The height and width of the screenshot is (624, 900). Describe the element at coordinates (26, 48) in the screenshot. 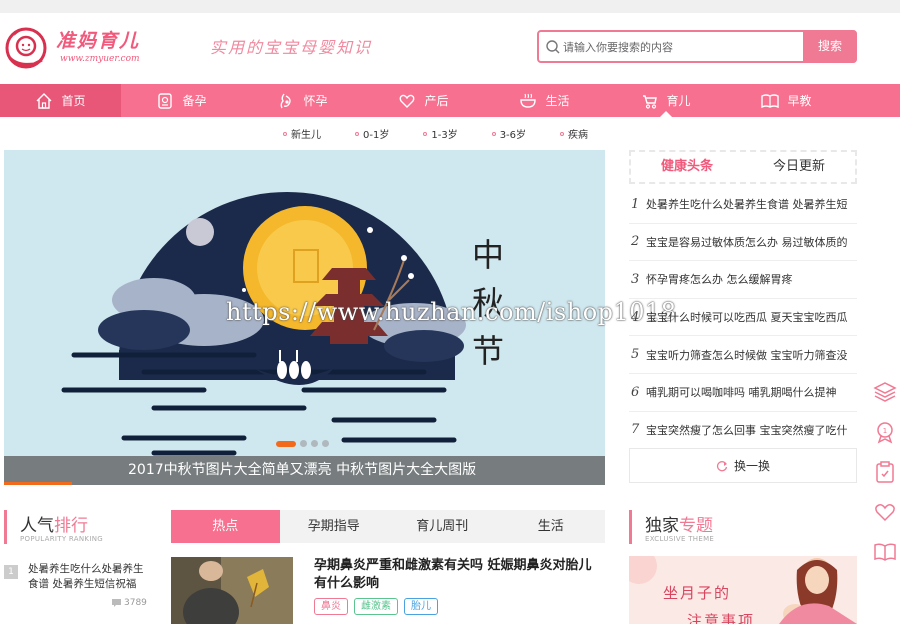

I see `mother-baby-logo-icon` at that location.